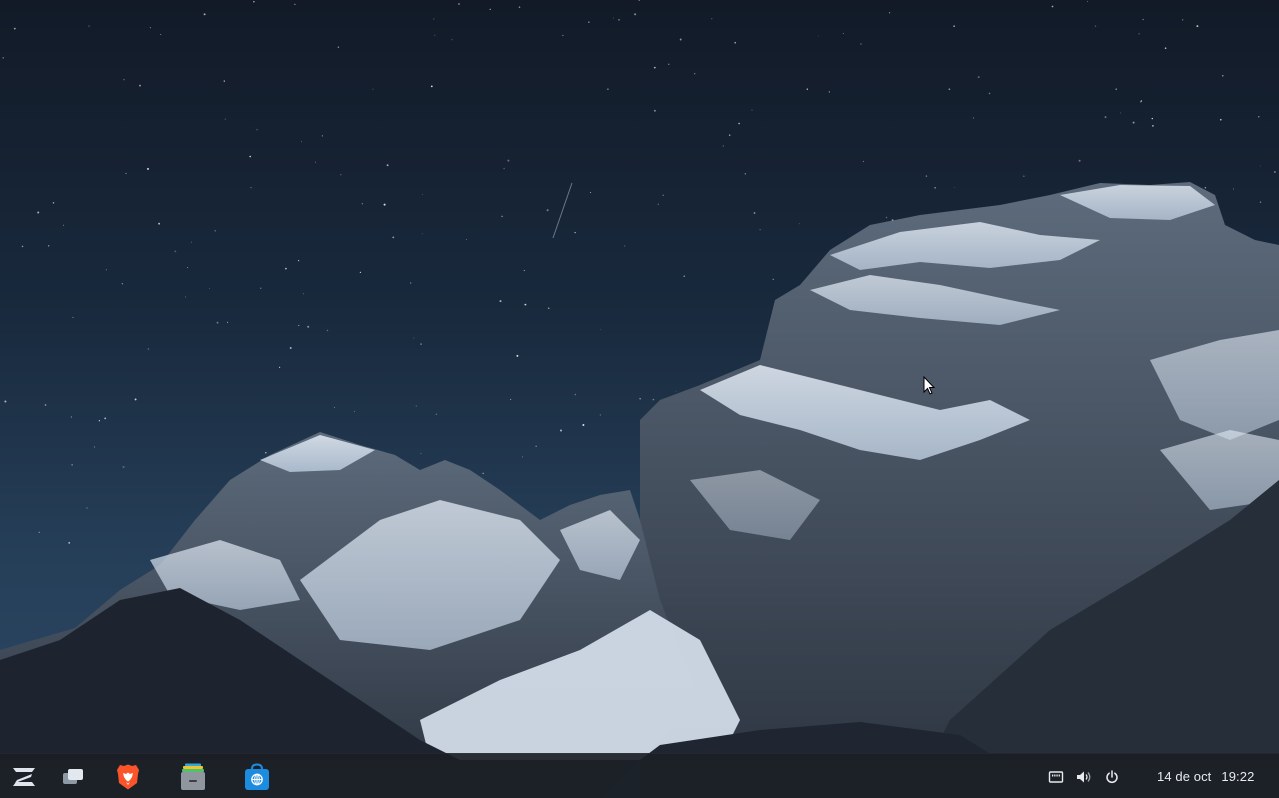 The image size is (1279, 798). I want to click on clock-time: 19:22, so click(1238, 776).